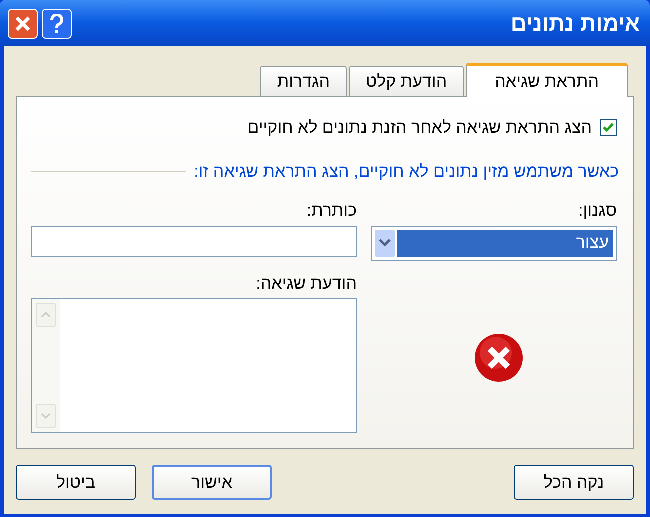 The width and height of the screenshot is (650, 517). What do you see at coordinates (505, 243) in the screenshot?
I see `dropdown-value: עצור` at bounding box center [505, 243].